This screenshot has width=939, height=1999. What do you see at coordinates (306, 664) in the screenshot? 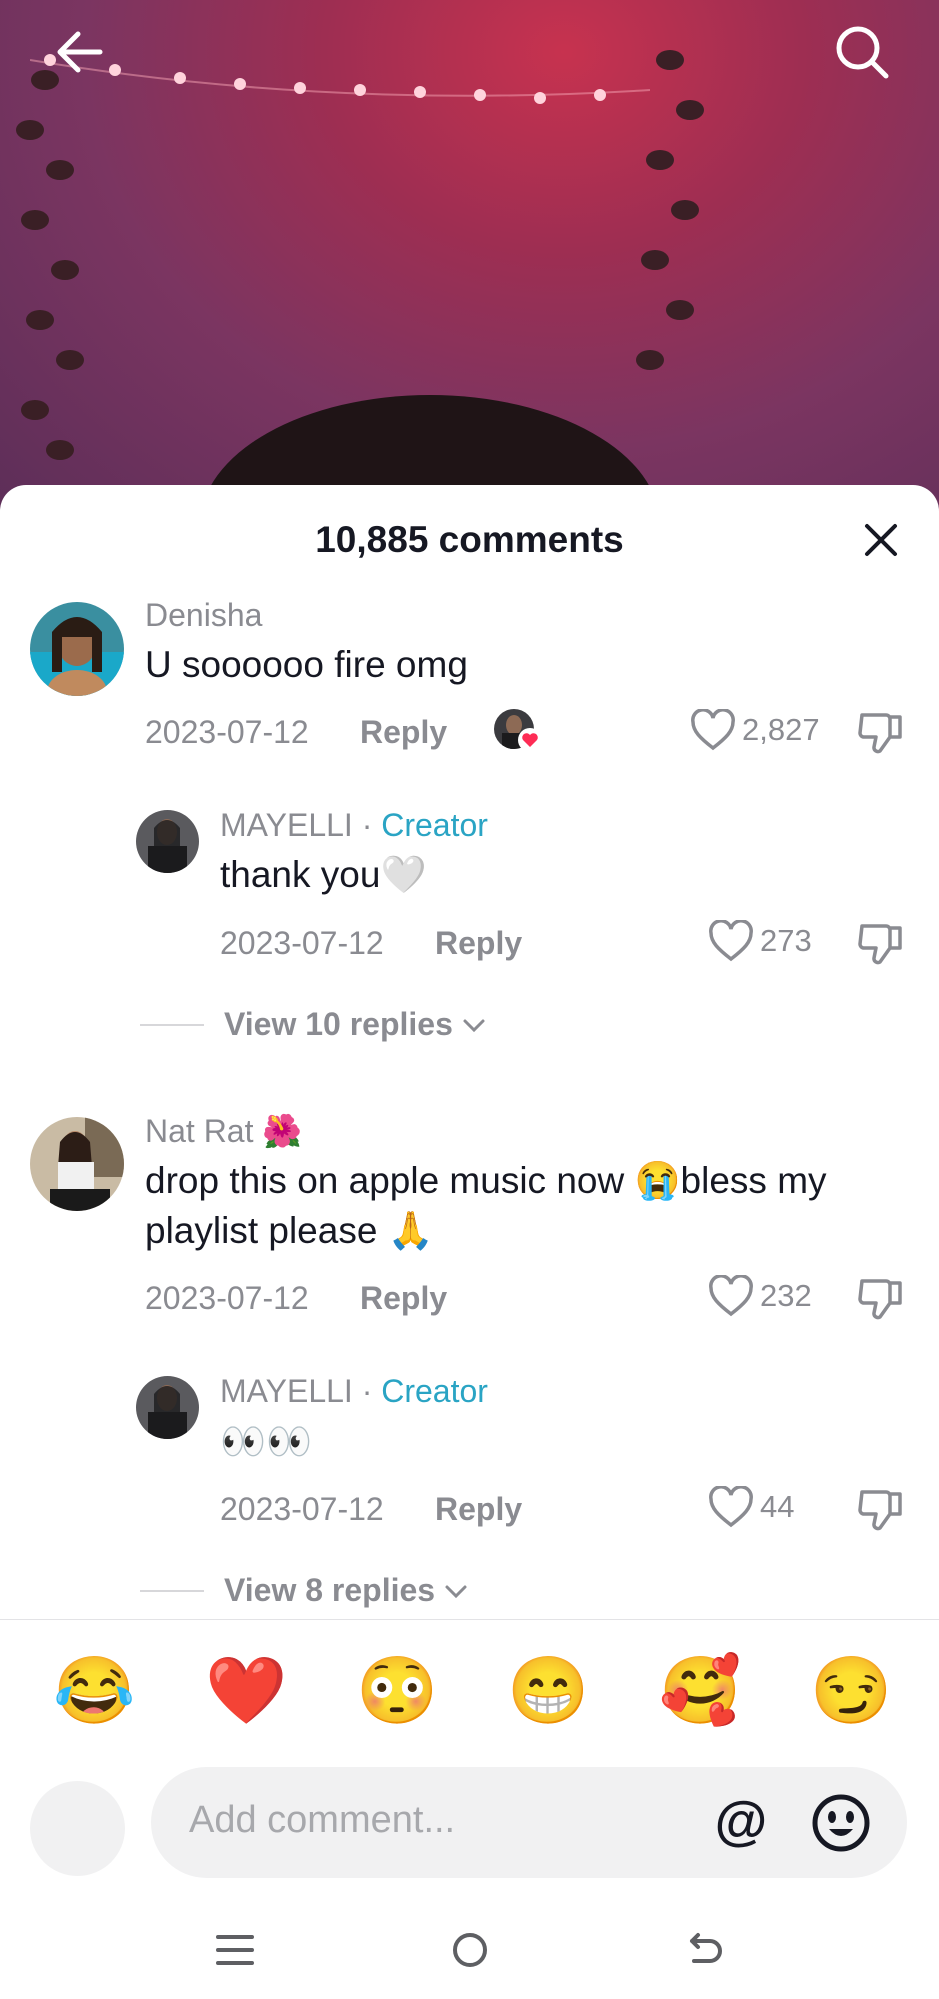
I see `comment-text: U soooooo fire omg` at bounding box center [306, 664].